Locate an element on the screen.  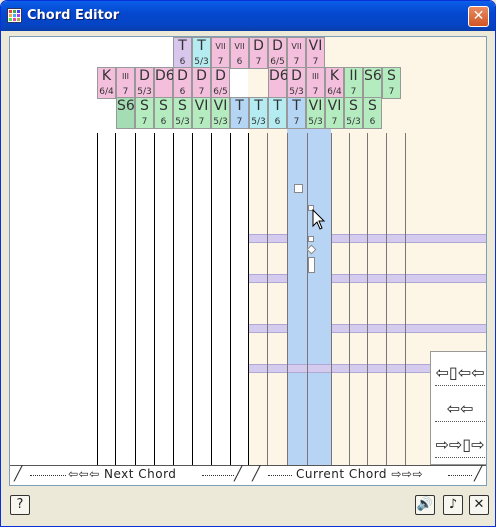
note-button: ♪ is located at coordinates (453, 505).